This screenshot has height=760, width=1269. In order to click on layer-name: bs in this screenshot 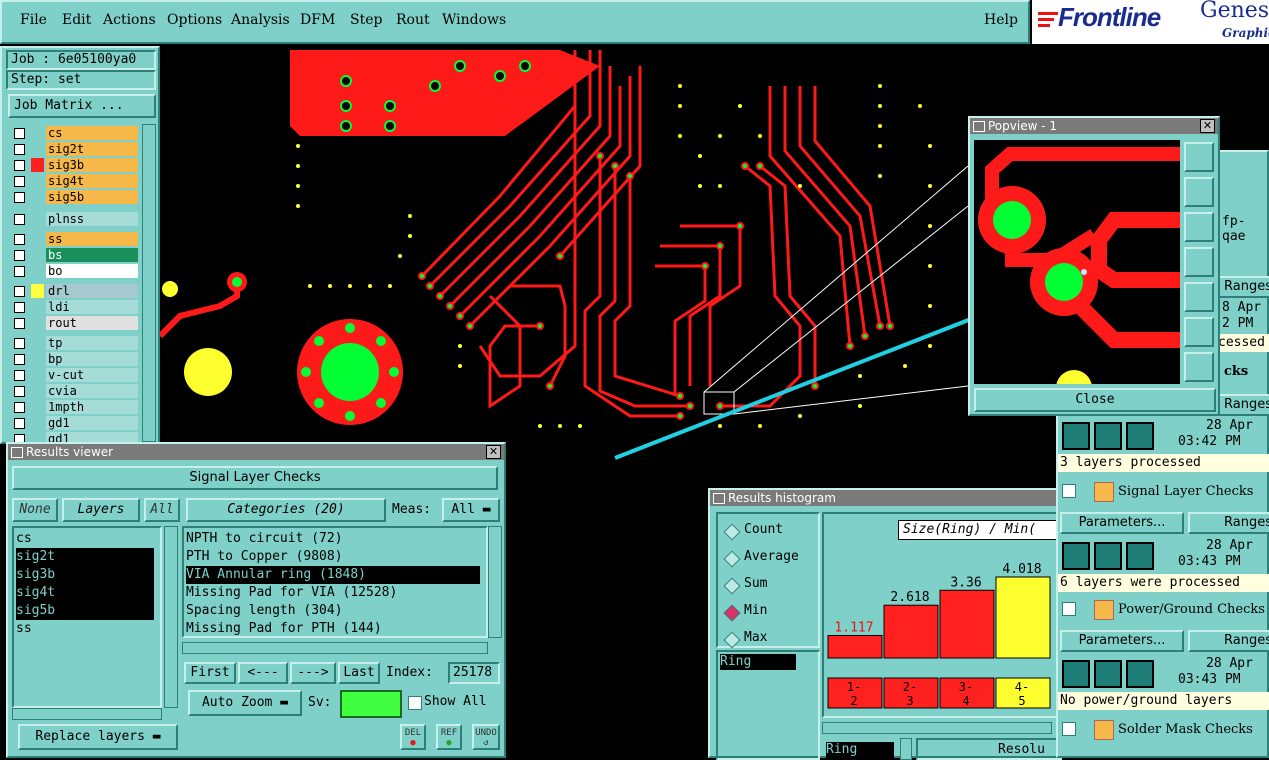, I will do `click(92, 255)`.